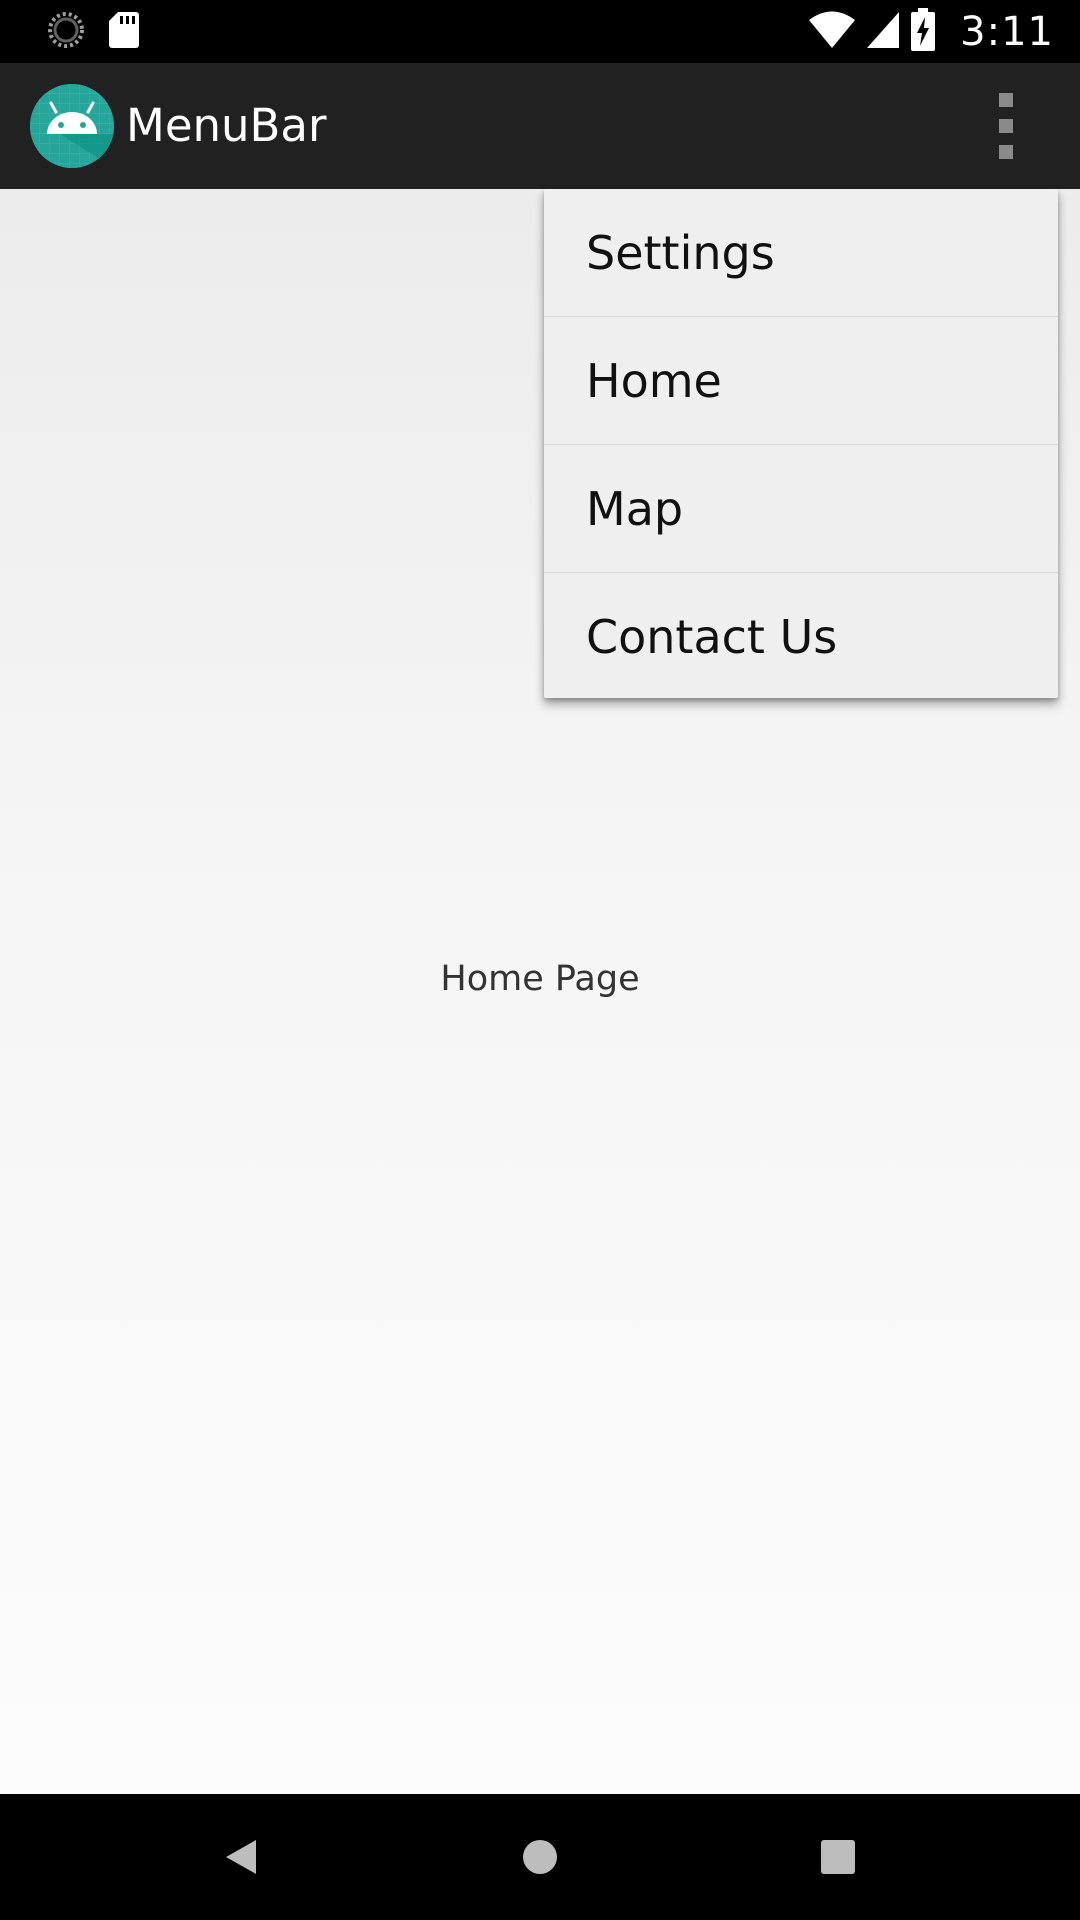 Image resolution: width=1080 pixels, height=1920 pixels. Describe the element at coordinates (680, 253) in the screenshot. I see `menu-item-label: Settings` at that location.